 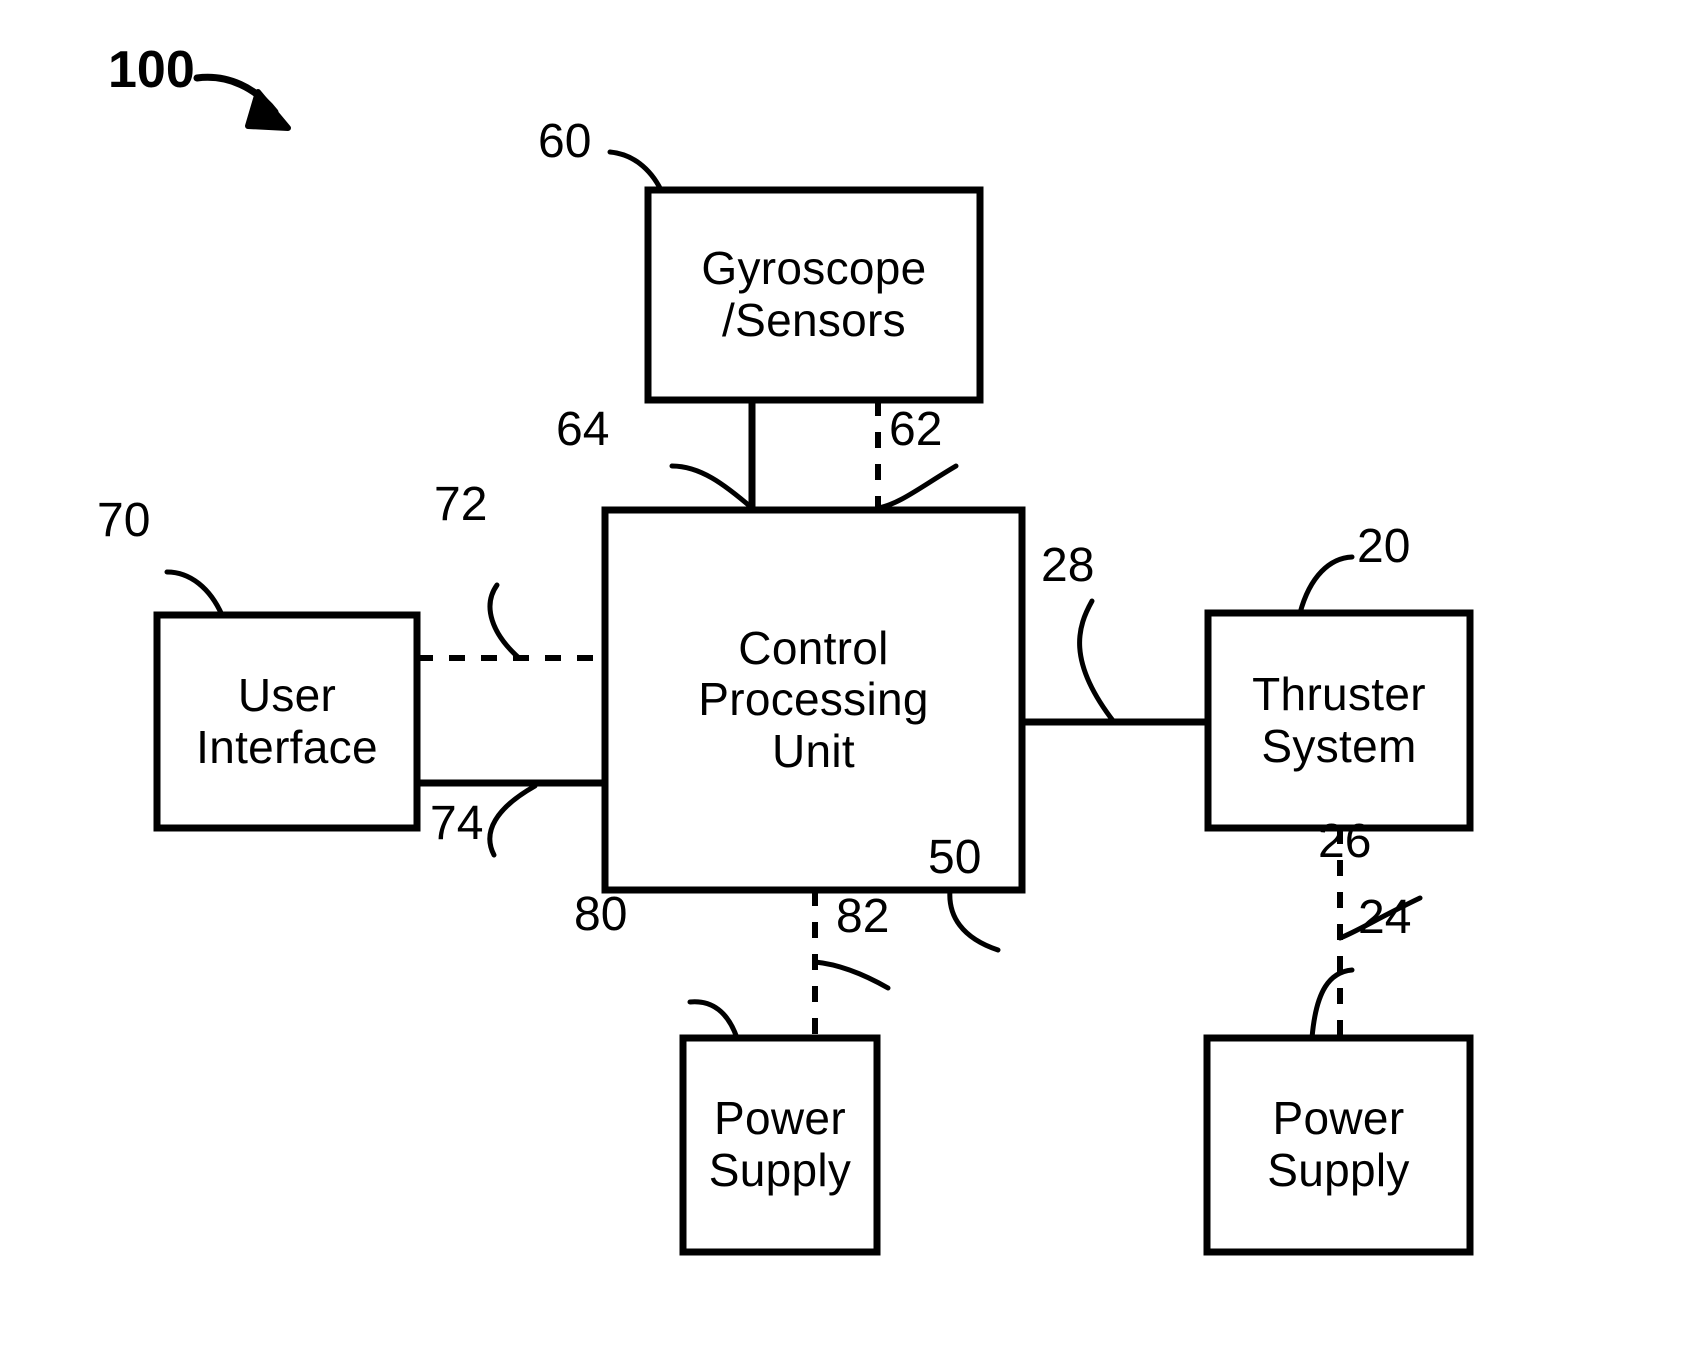 I want to click on reference-numeral-50: 50, so click(x=955, y=857).